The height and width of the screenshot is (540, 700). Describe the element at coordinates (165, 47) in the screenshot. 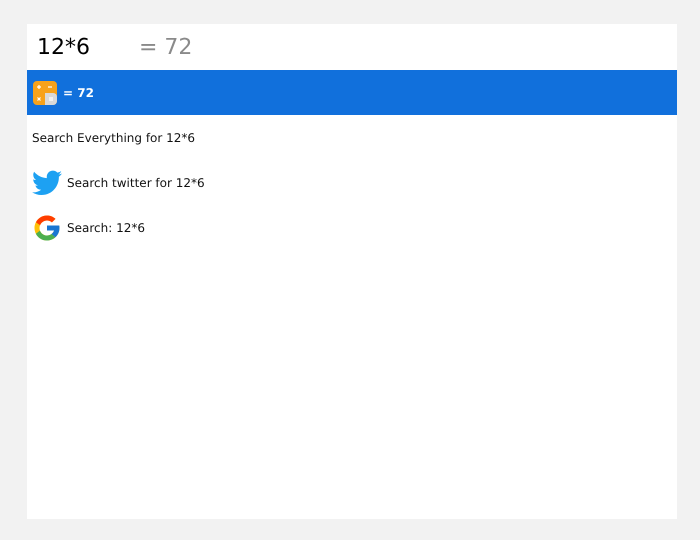

I see `result-preview: = 72` at that location.